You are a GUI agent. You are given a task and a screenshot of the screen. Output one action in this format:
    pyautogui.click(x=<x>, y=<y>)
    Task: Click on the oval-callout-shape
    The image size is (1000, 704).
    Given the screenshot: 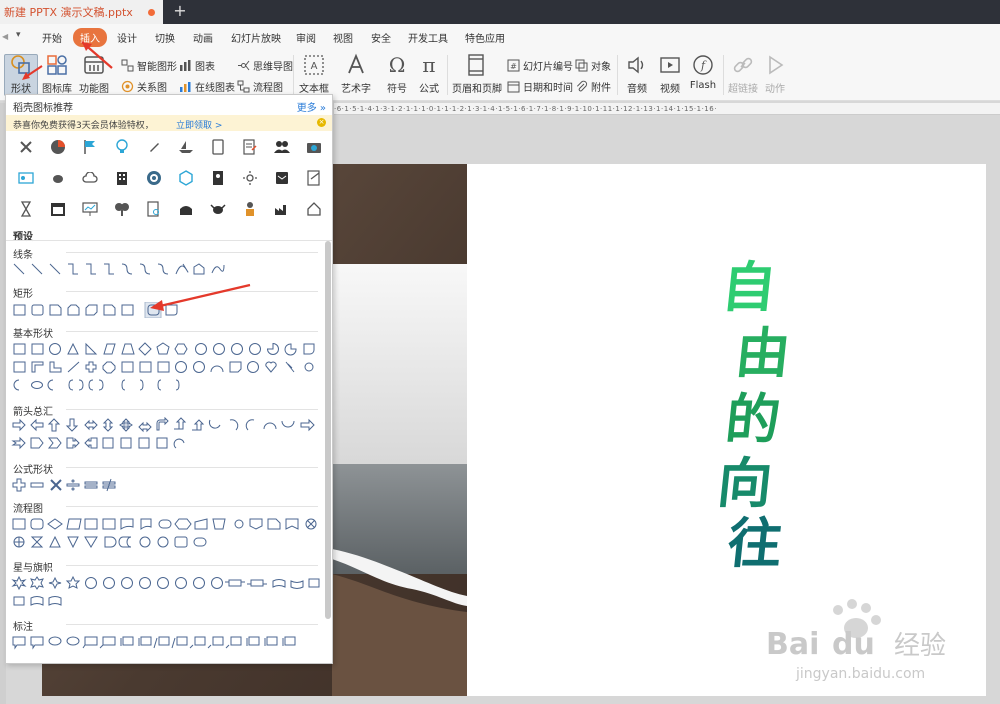 What is the action you would take?
    pyautogui.click(x=55, y=641)
    